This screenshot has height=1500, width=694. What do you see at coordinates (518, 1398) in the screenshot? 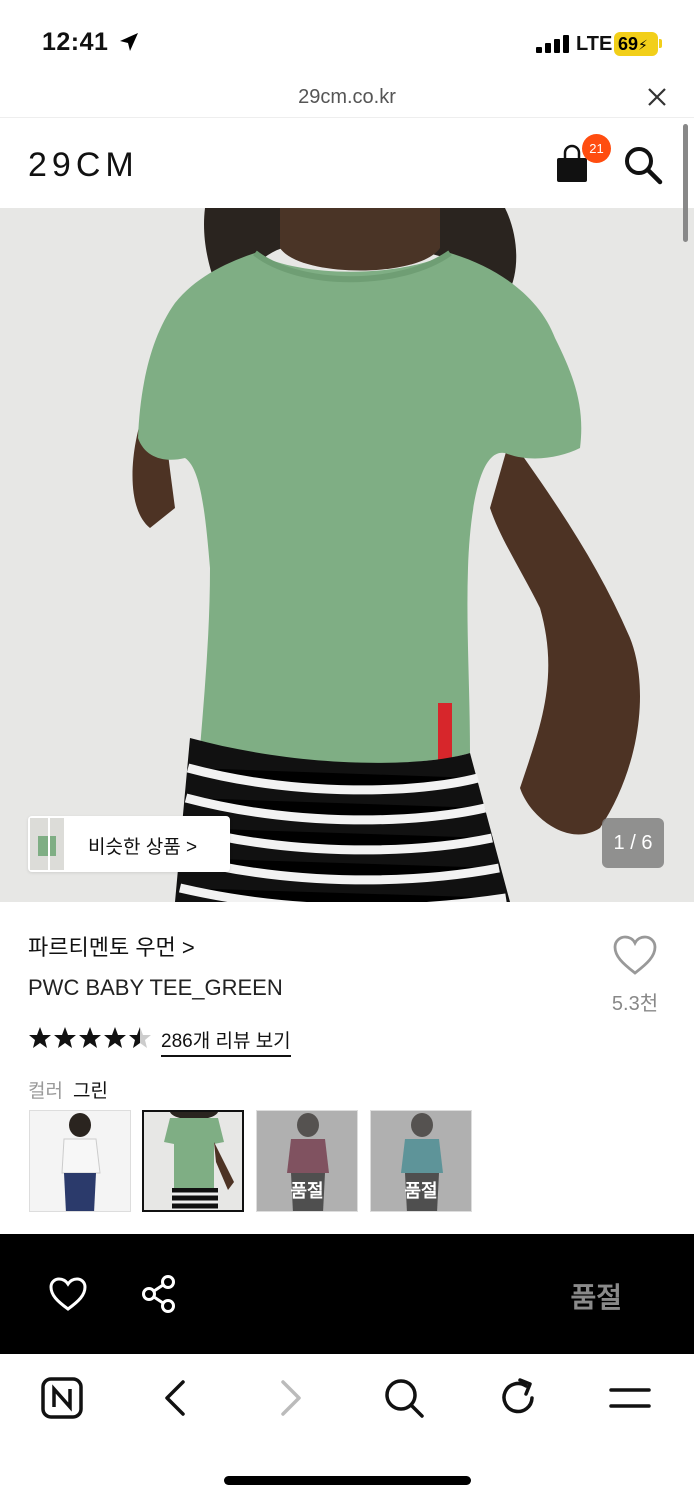
I see `refresh-icon` at bounding box center [518, 1398].